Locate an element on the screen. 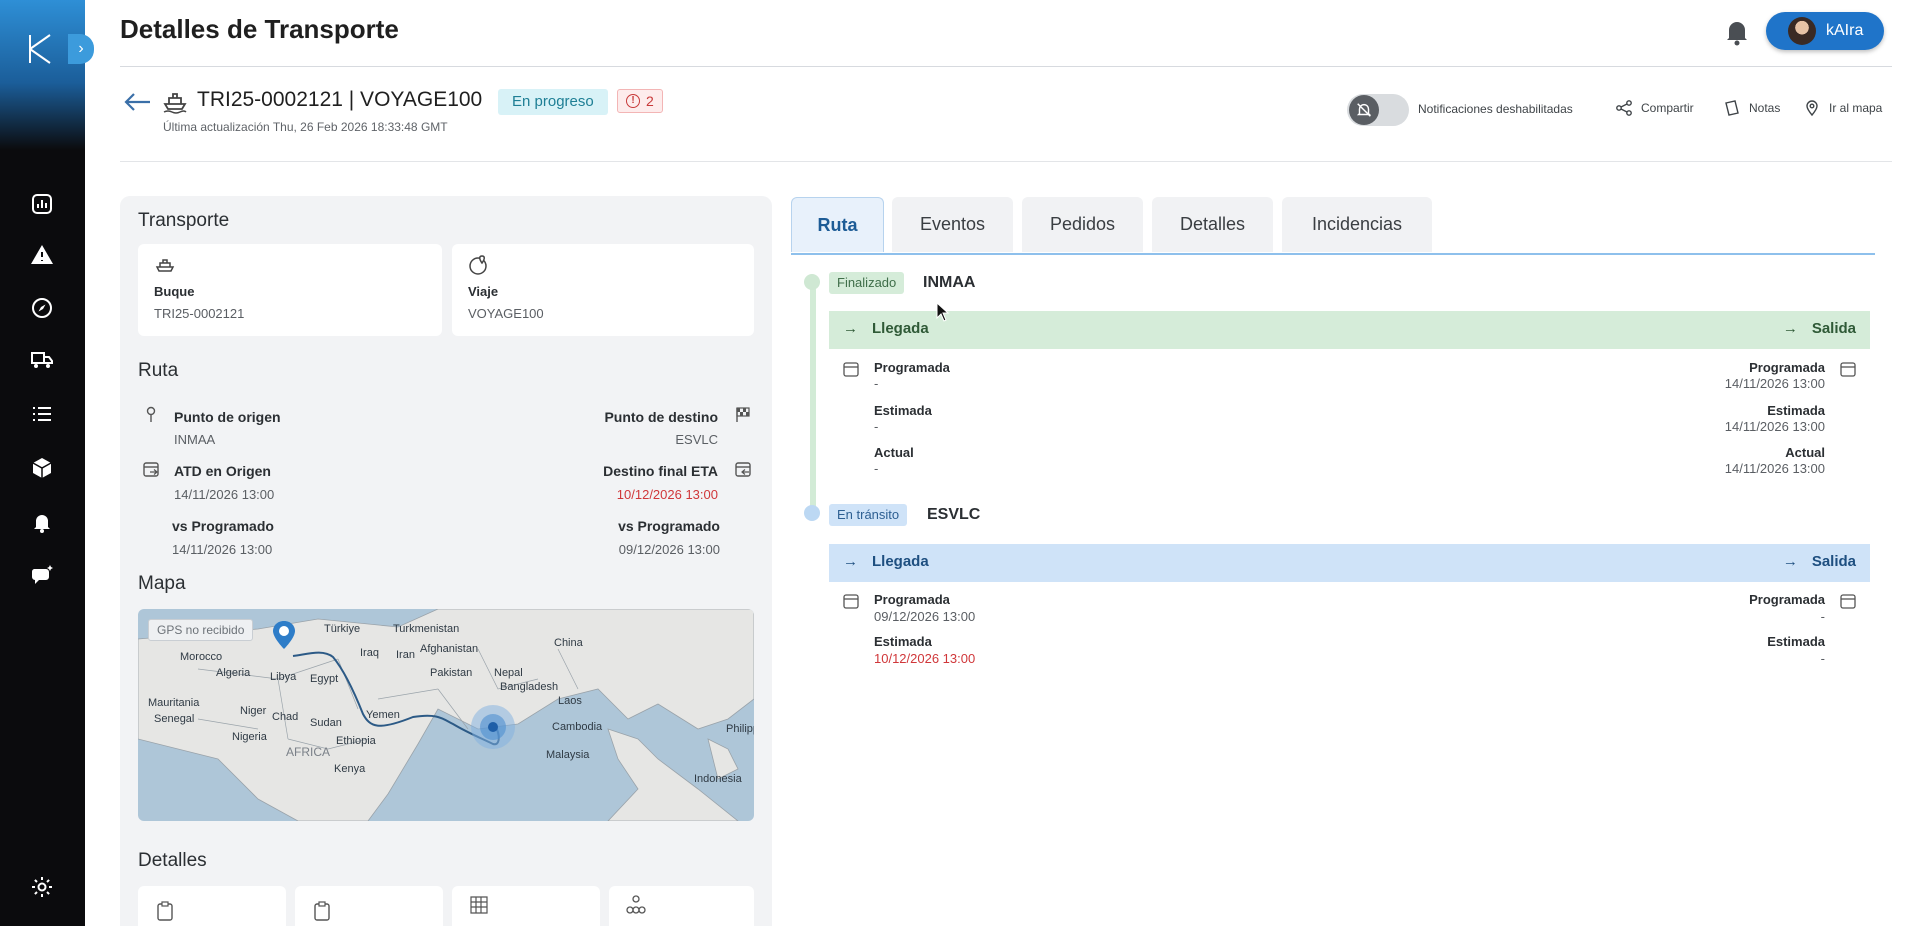 The width and height of the screenshot is (1920, 926). status-badge: En progreso is located at coordinates (553, 102).